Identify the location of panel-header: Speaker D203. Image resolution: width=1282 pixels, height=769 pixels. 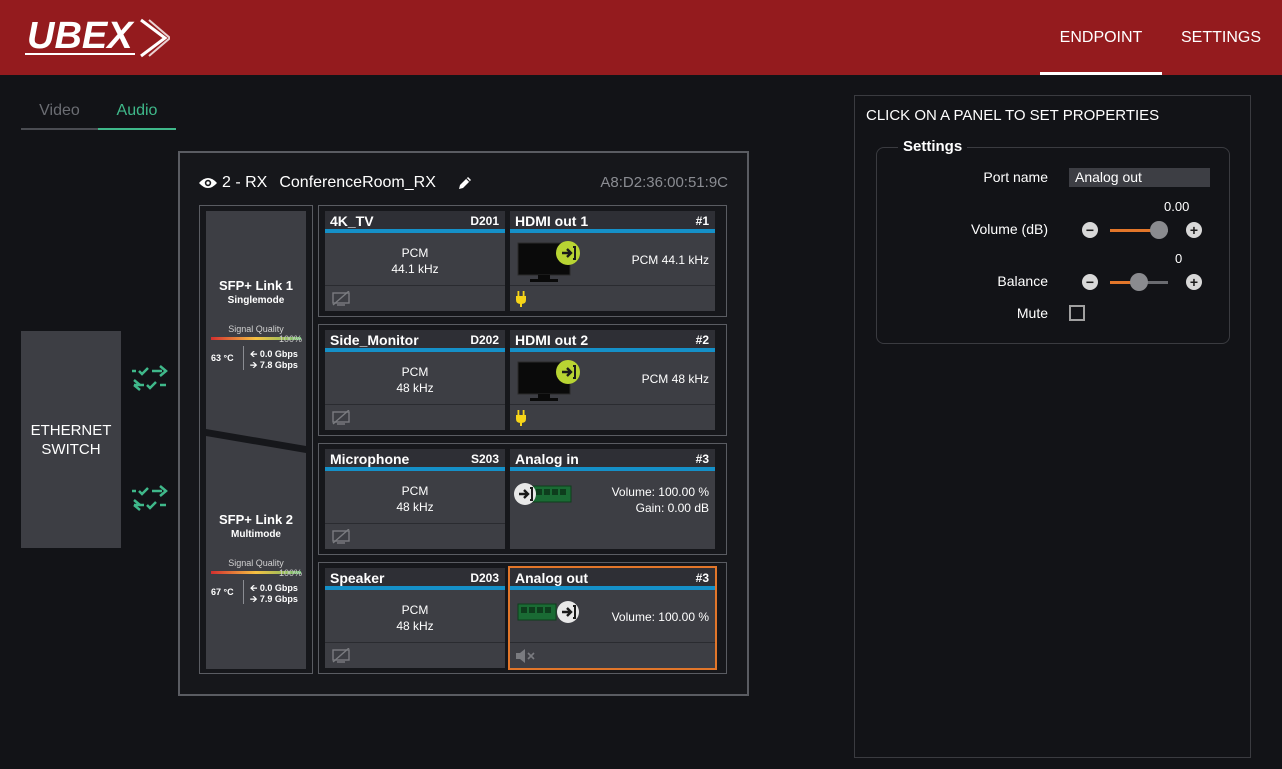
(415, 579).